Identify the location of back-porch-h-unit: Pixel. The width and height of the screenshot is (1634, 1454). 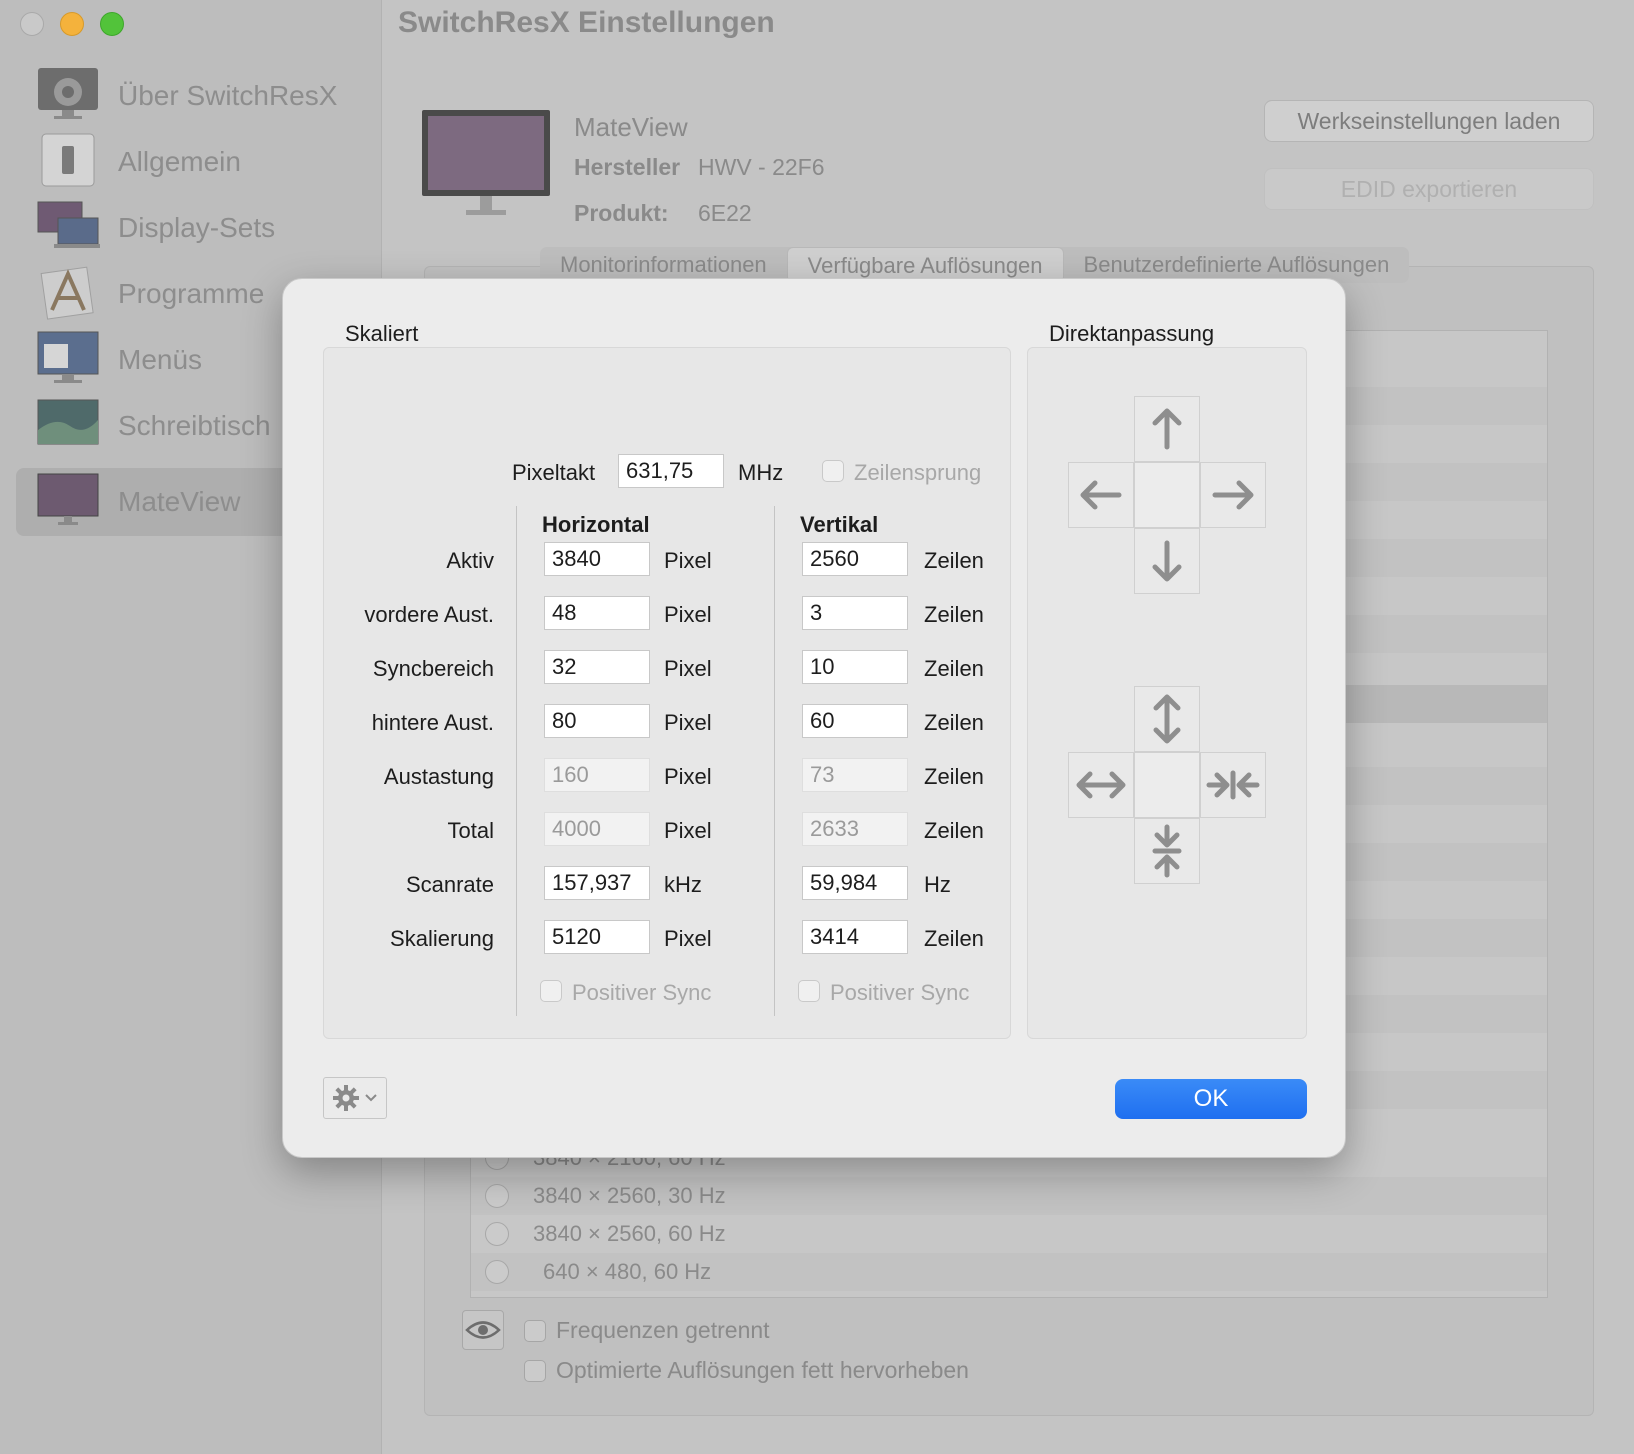
(688, 722).